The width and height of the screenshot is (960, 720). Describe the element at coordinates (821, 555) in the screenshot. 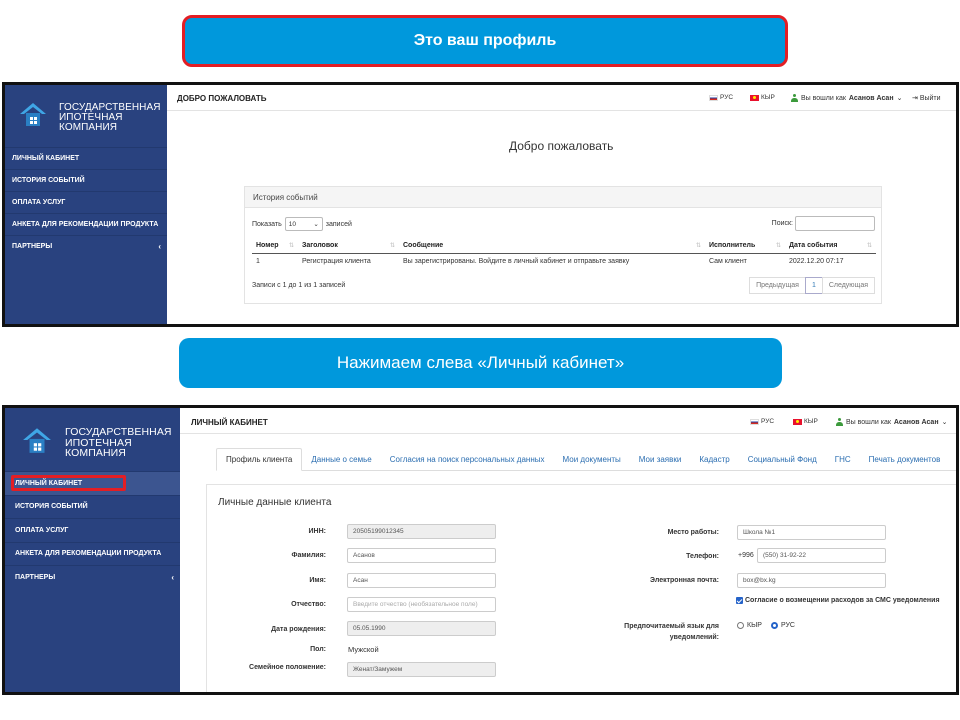

I see `phone-field: (550) 31-92-22` at that location.